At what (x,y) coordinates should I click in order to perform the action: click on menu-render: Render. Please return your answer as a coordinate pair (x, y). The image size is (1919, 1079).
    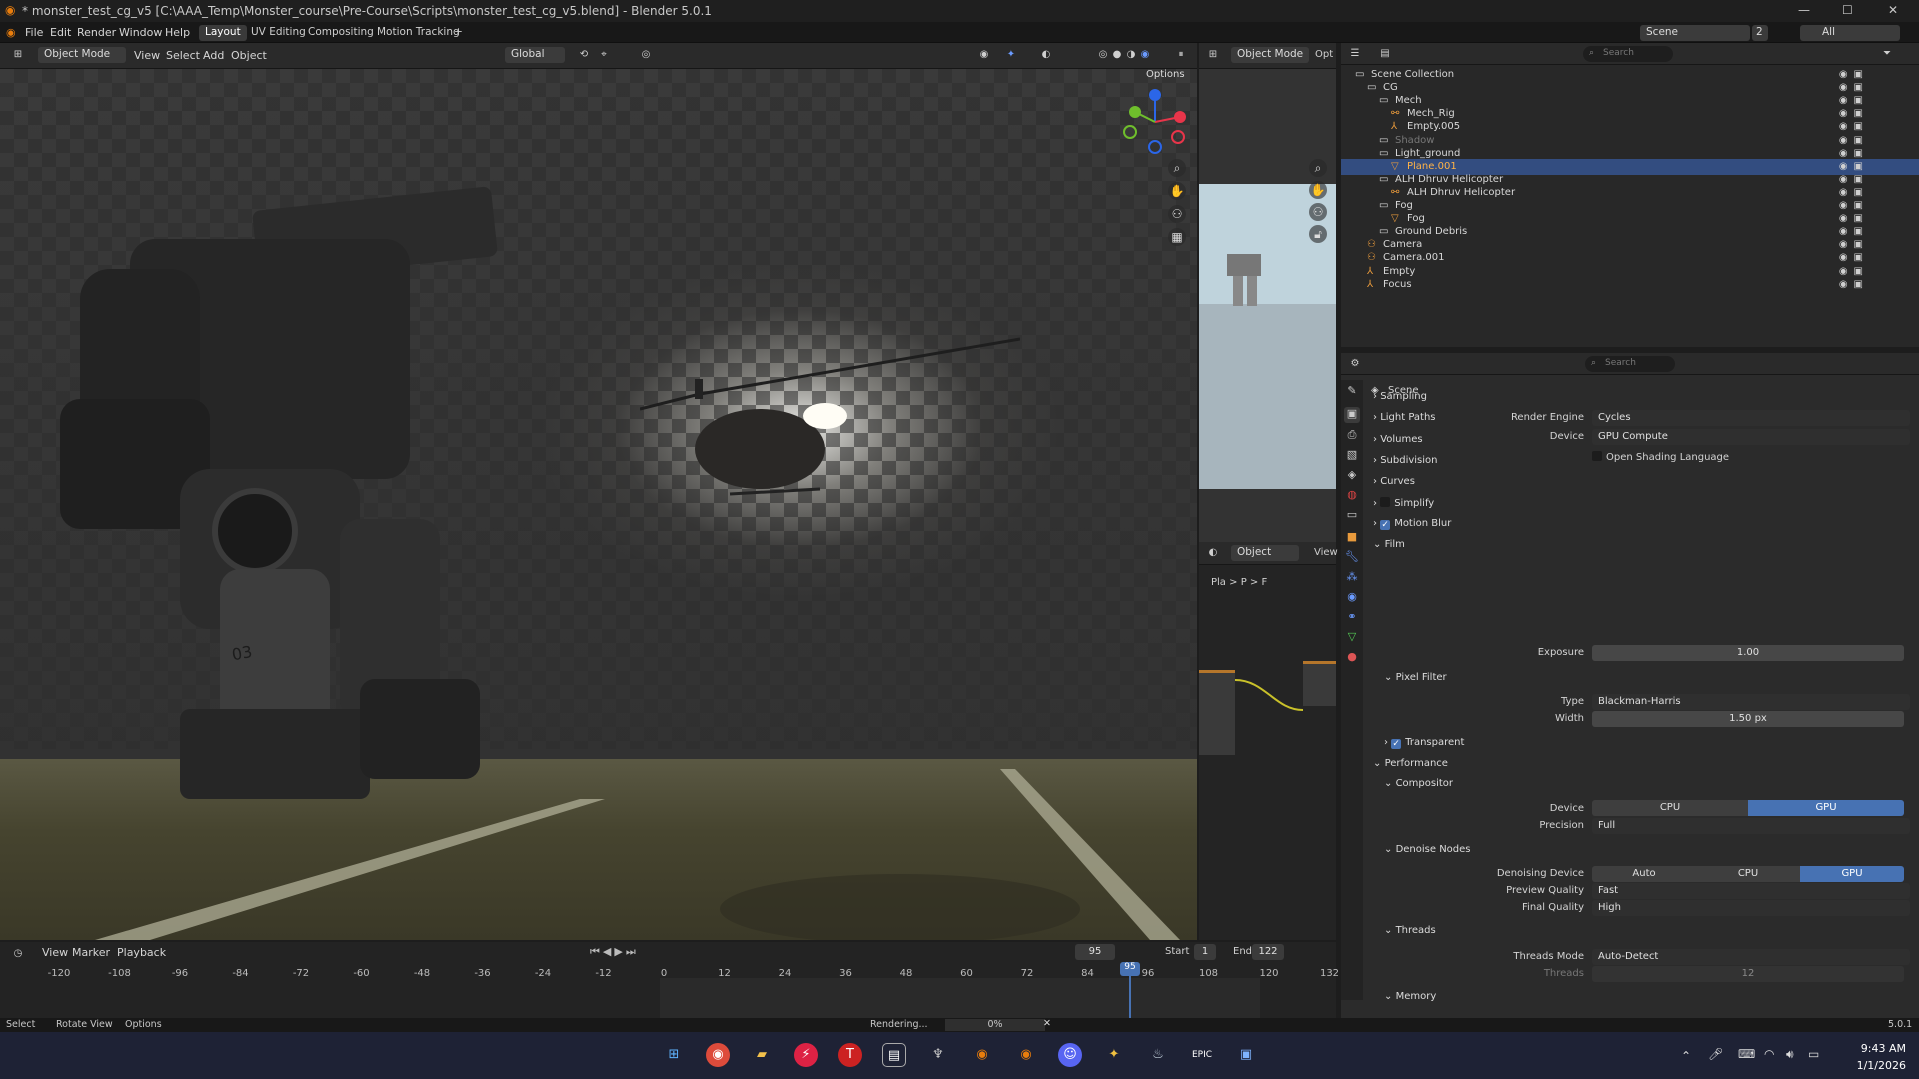
    Looking at the image, I should click on (96, 32).